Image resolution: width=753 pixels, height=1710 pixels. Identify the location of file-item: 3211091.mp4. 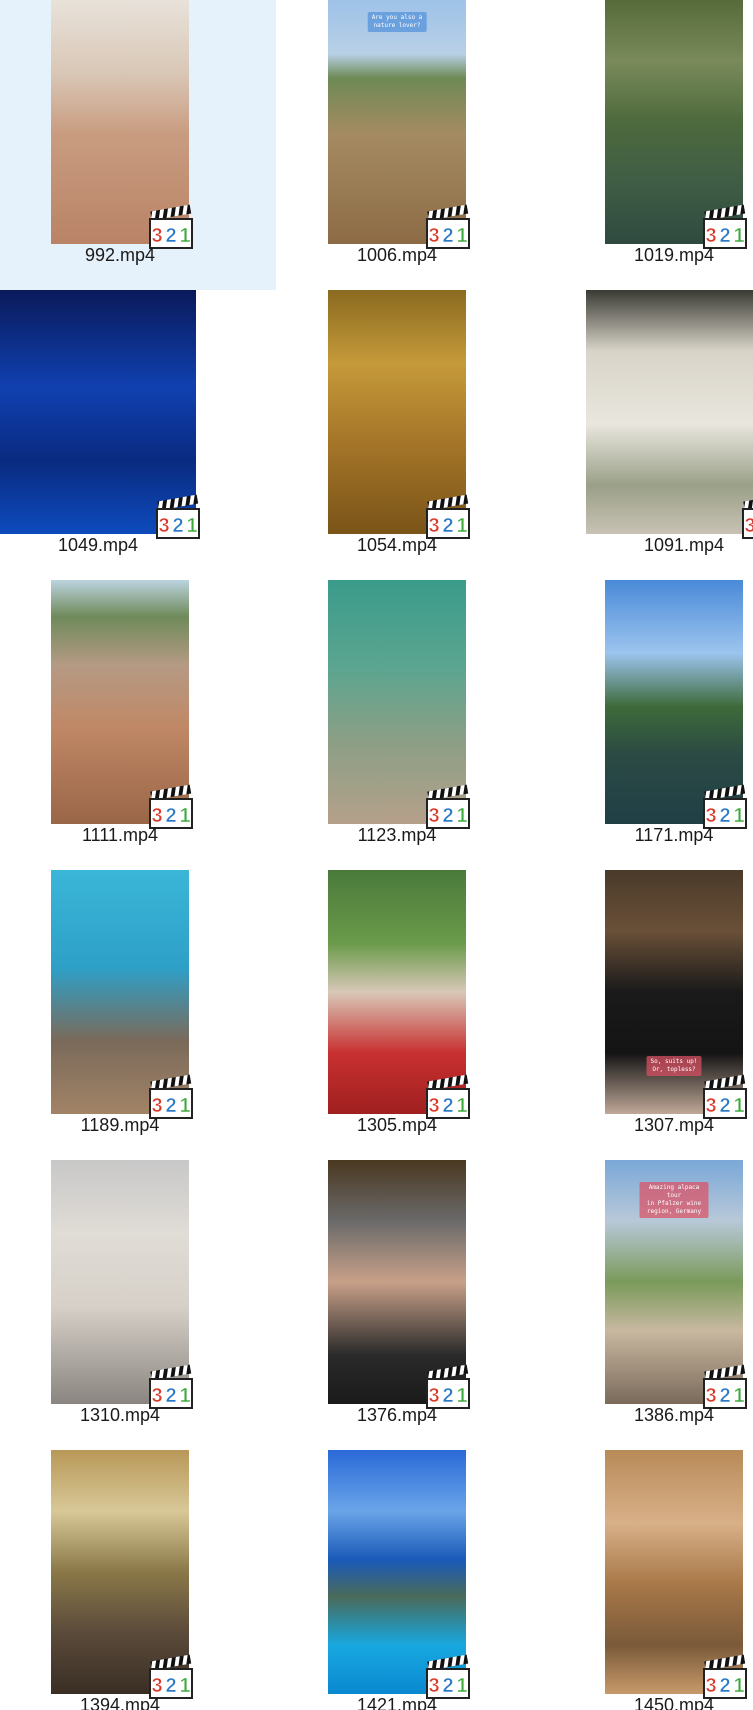
(653, 435).